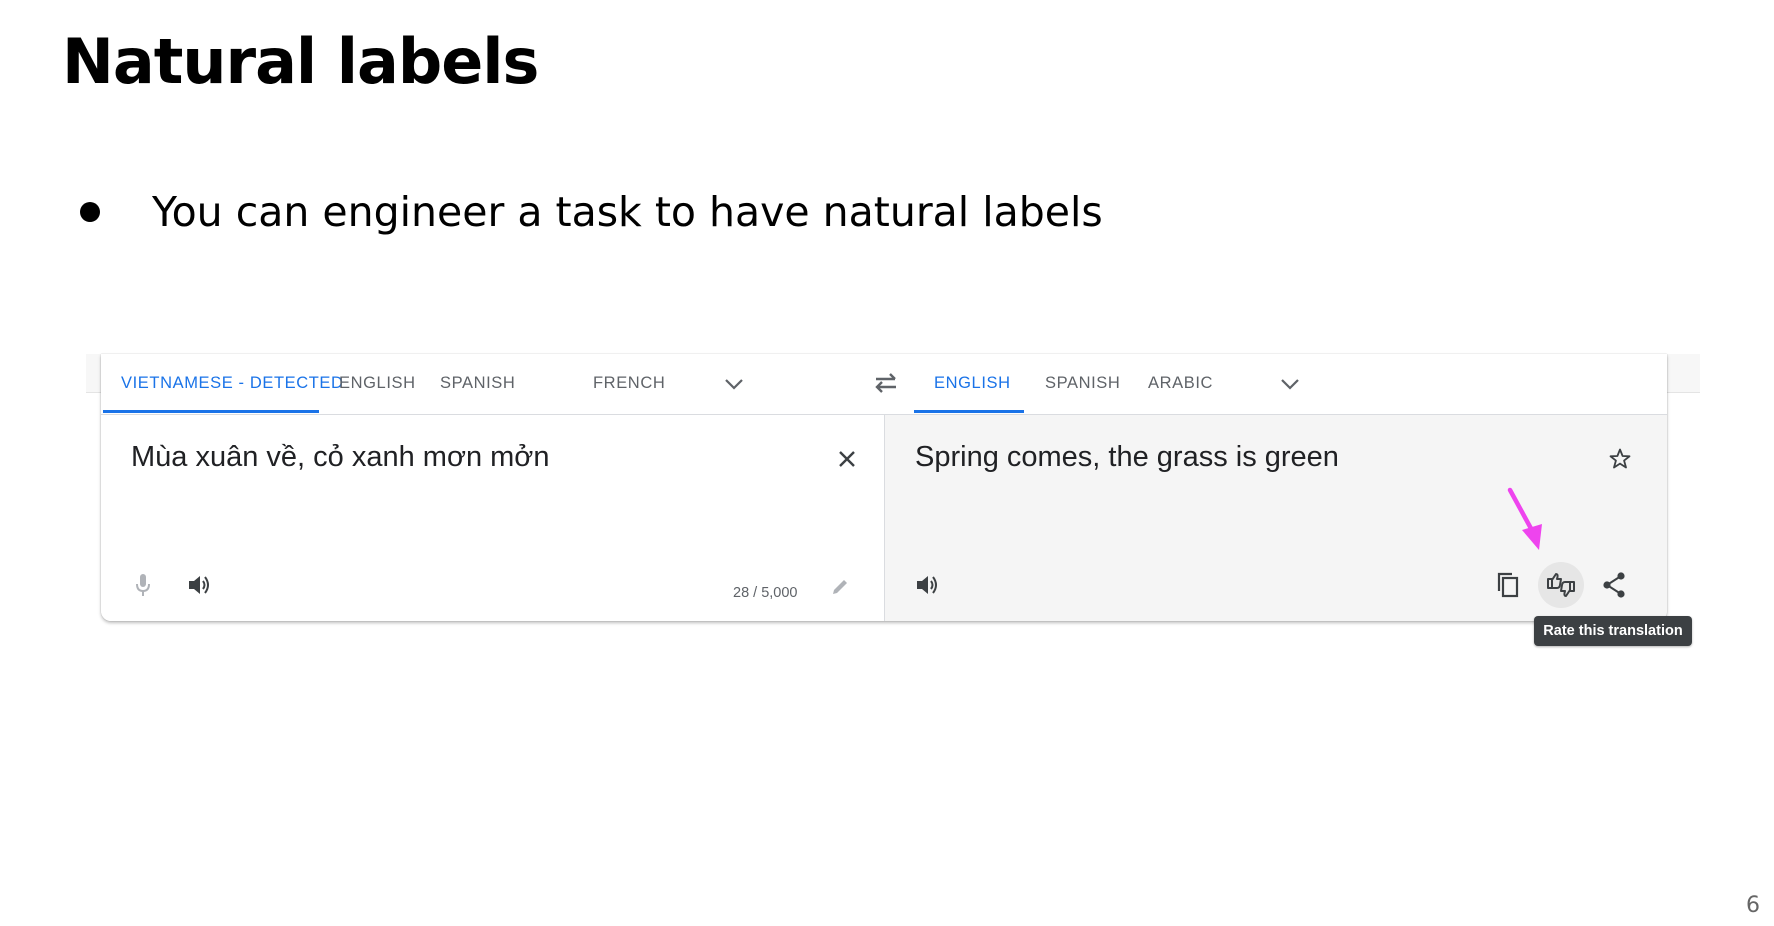 The width and height of the screenshot is (1774, 926). I want to click on slide-title: Natural labels, so click(300, 61).